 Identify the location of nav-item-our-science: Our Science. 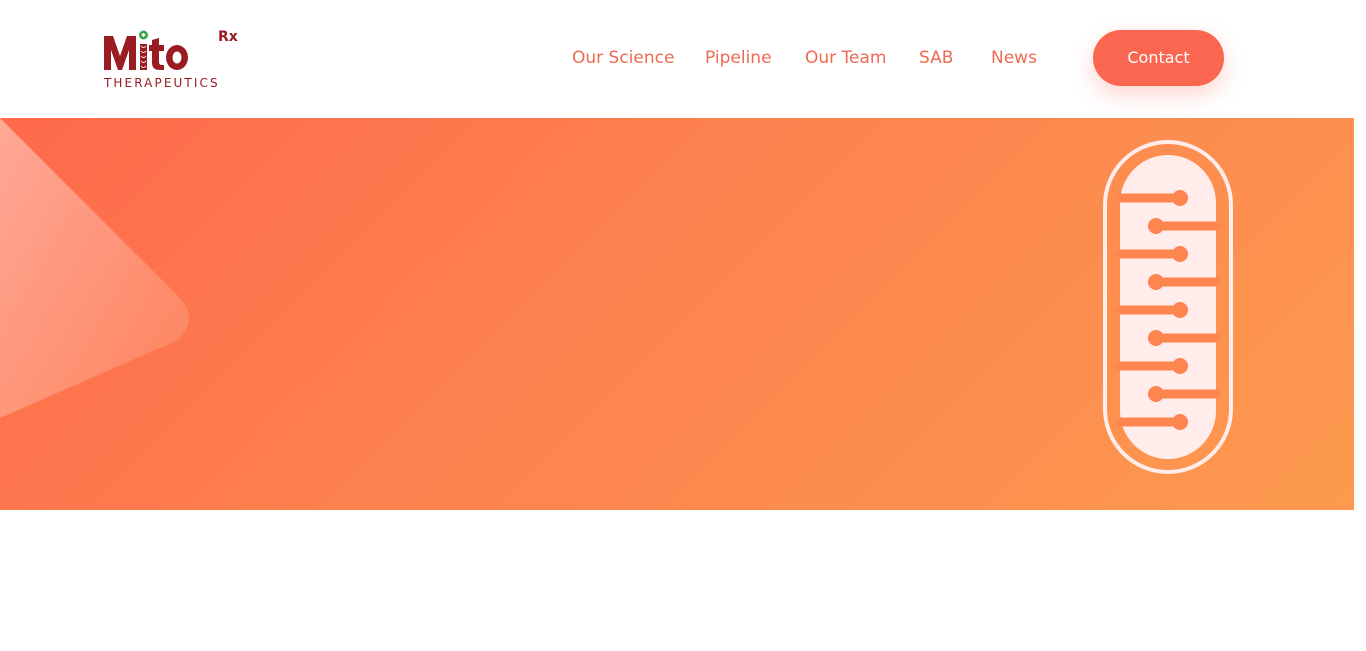
(623, 58).